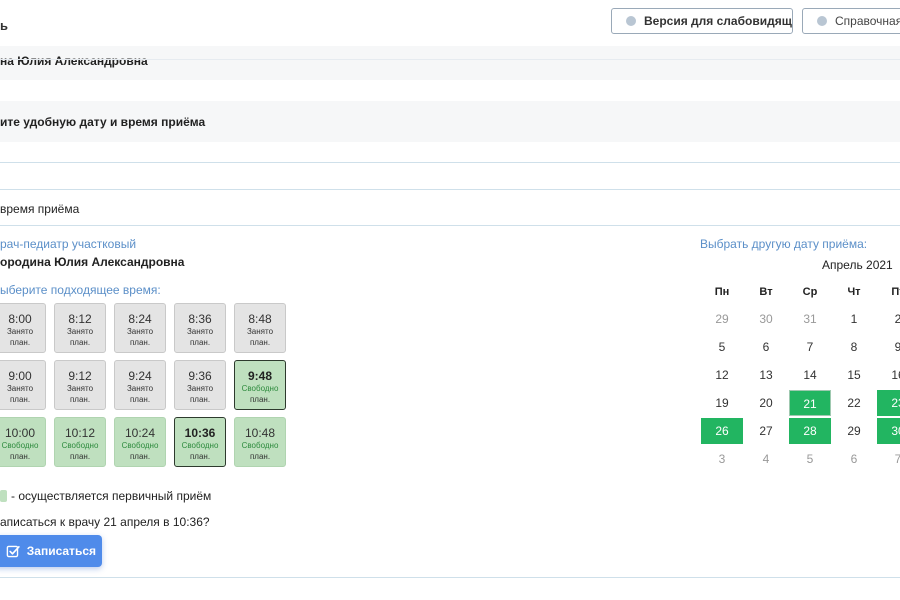 The height and width of the screenshot is (600, 900). Describe the element at coordinates (854, 375) in the screenshot. I see `calendar-day: 15` at that location.